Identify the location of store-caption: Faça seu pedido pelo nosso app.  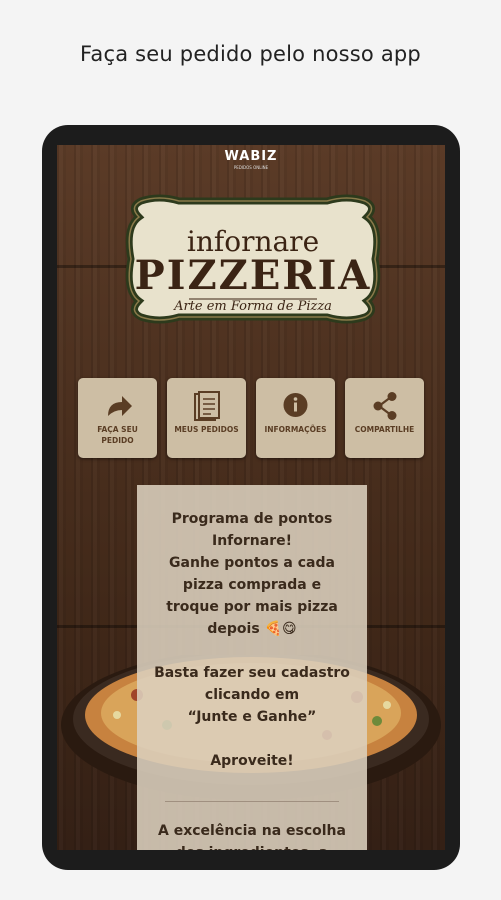
(250, 54).